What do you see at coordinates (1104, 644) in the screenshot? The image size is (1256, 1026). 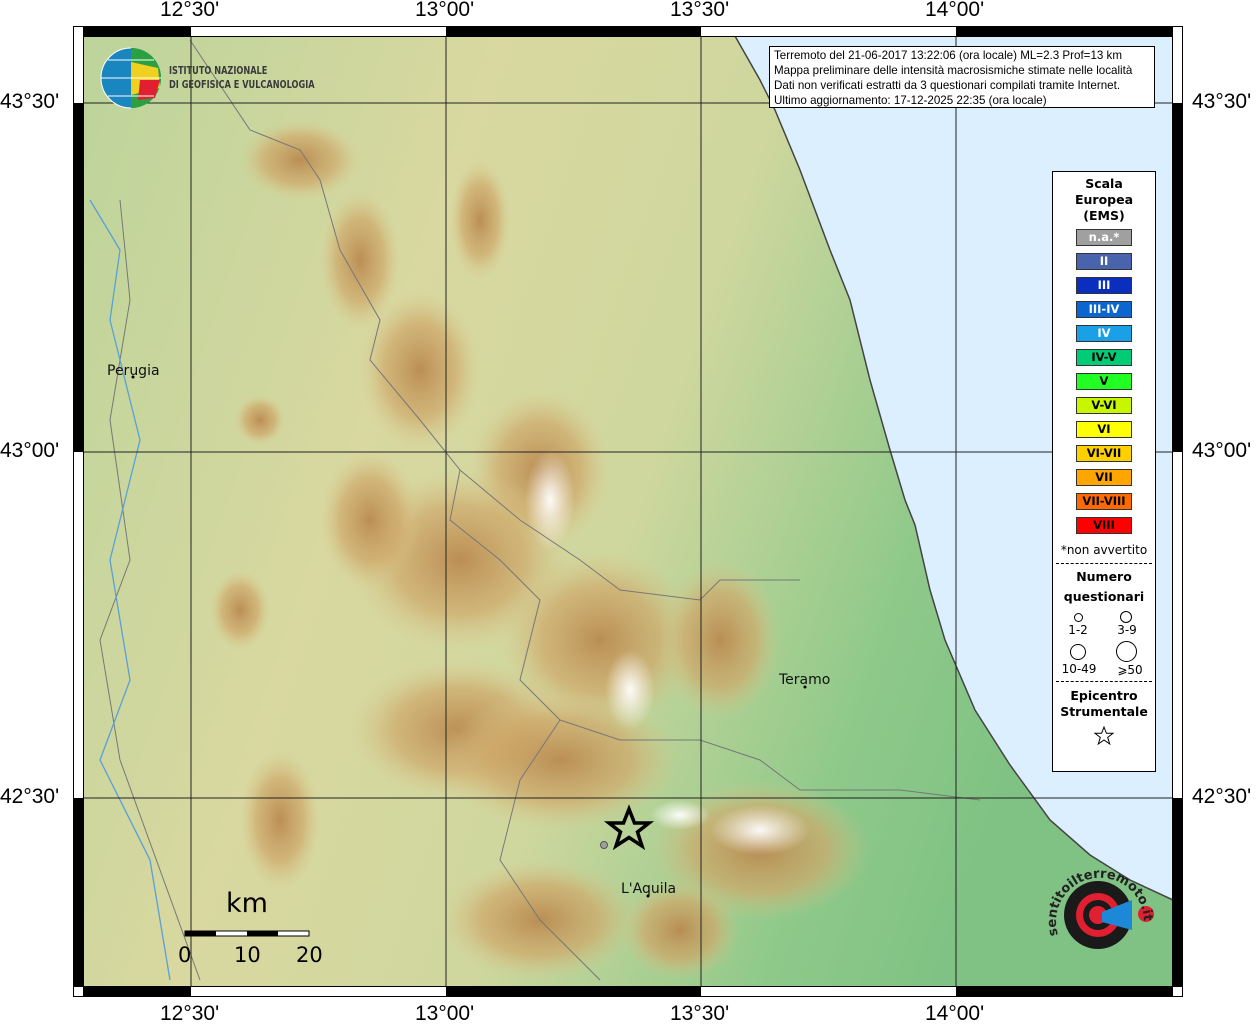 I see `questionnaire-size-legend: 1-2 3-9 10-49 ⩾50` at bounding box center [1104, 644].